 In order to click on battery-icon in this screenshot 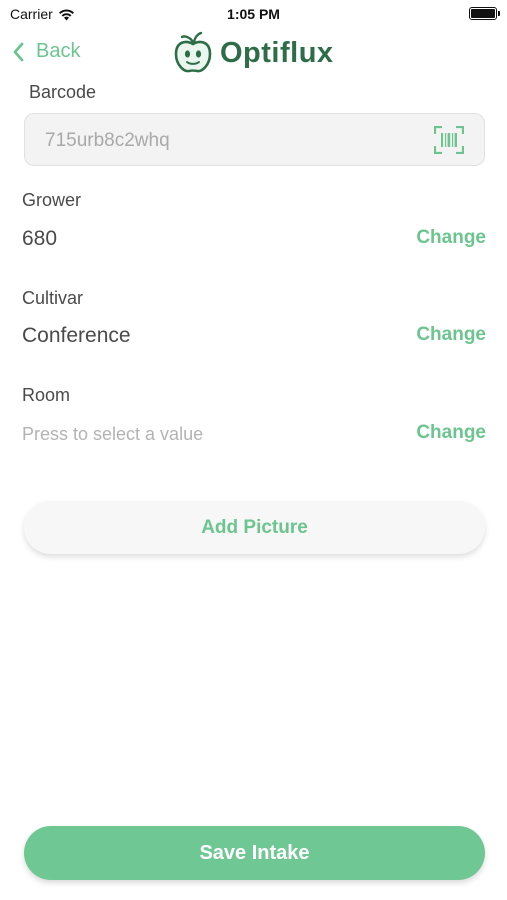, I will do `click(484, 13)`.